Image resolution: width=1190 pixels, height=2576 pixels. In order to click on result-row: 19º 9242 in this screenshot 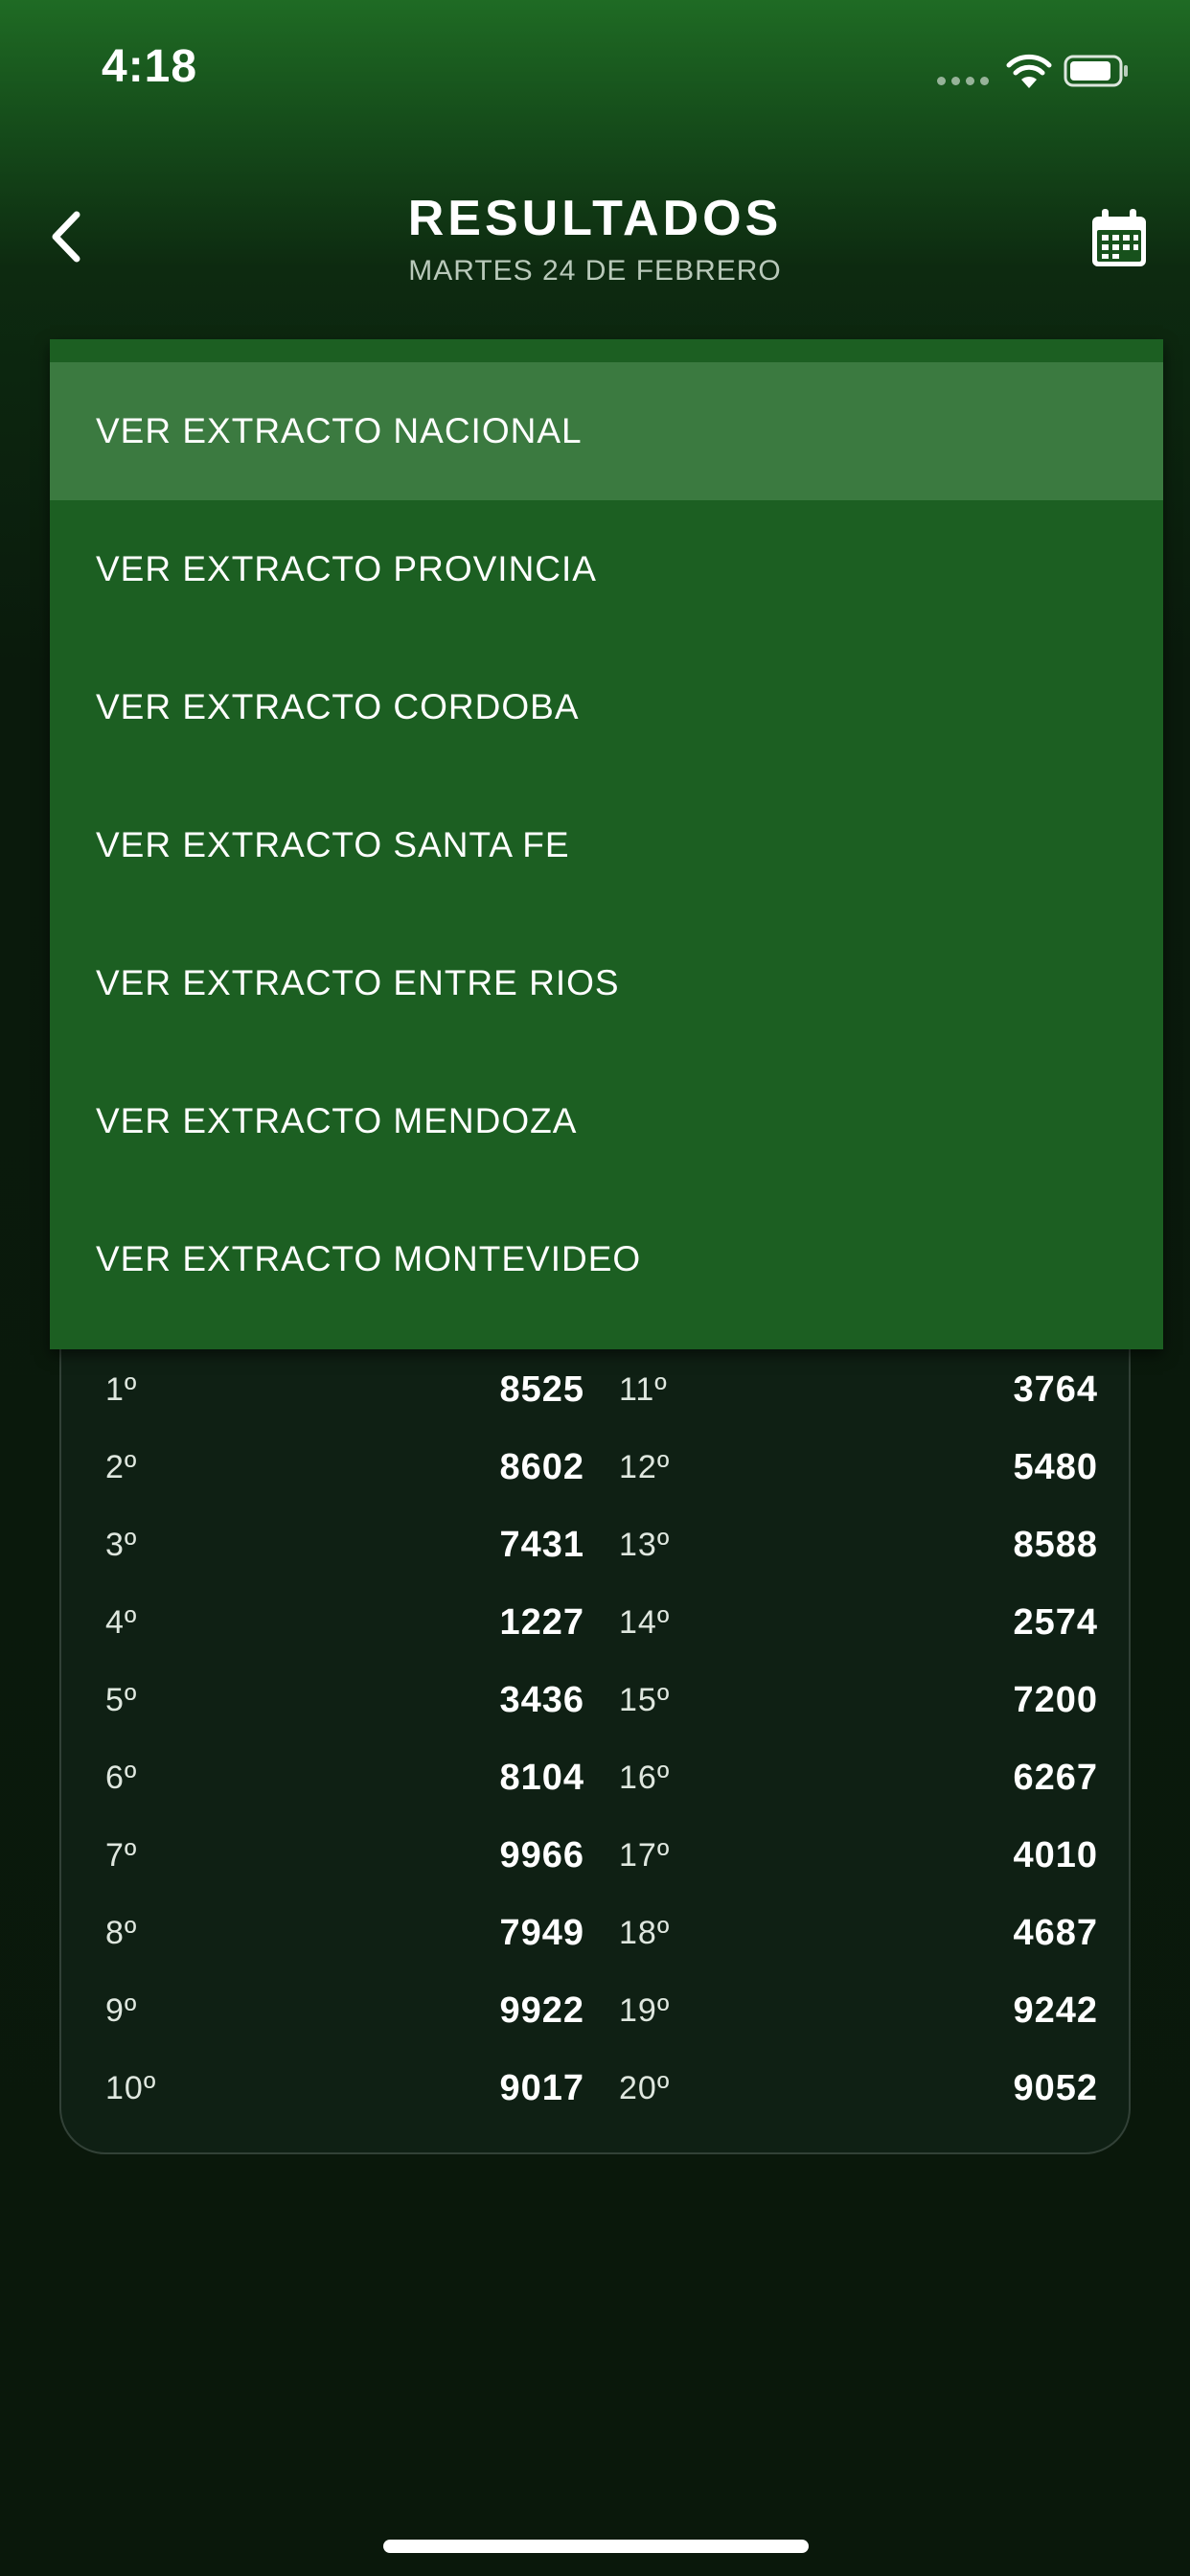, I will do `click(858, 2011)`.